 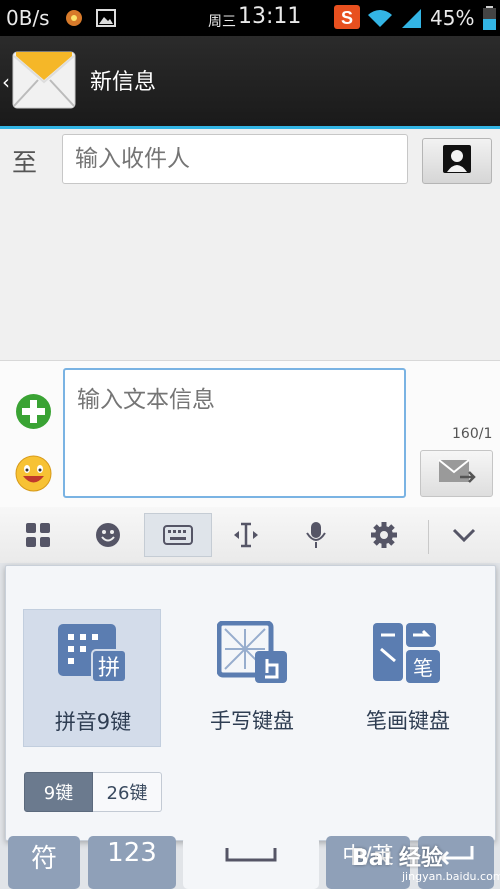 I want to click on handwriting-option: 手写键盘, so click(x=252, y=678).